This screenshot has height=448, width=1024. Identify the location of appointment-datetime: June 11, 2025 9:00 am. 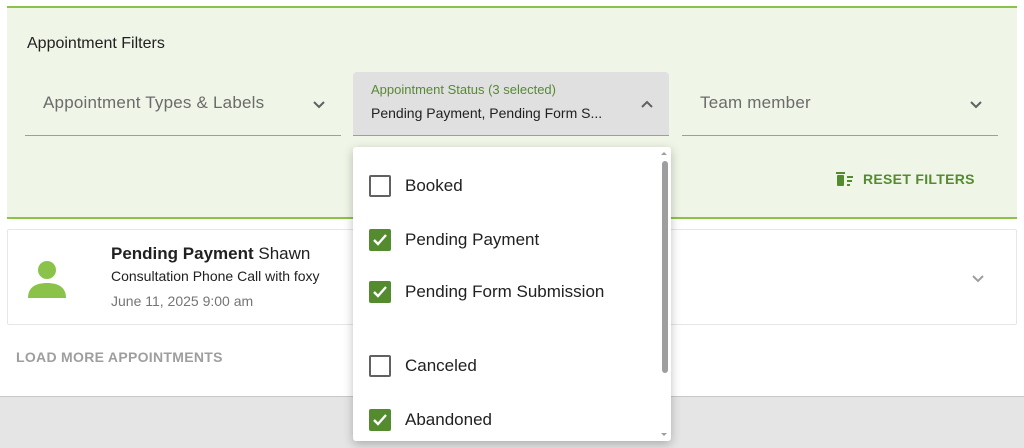
(182, 301).